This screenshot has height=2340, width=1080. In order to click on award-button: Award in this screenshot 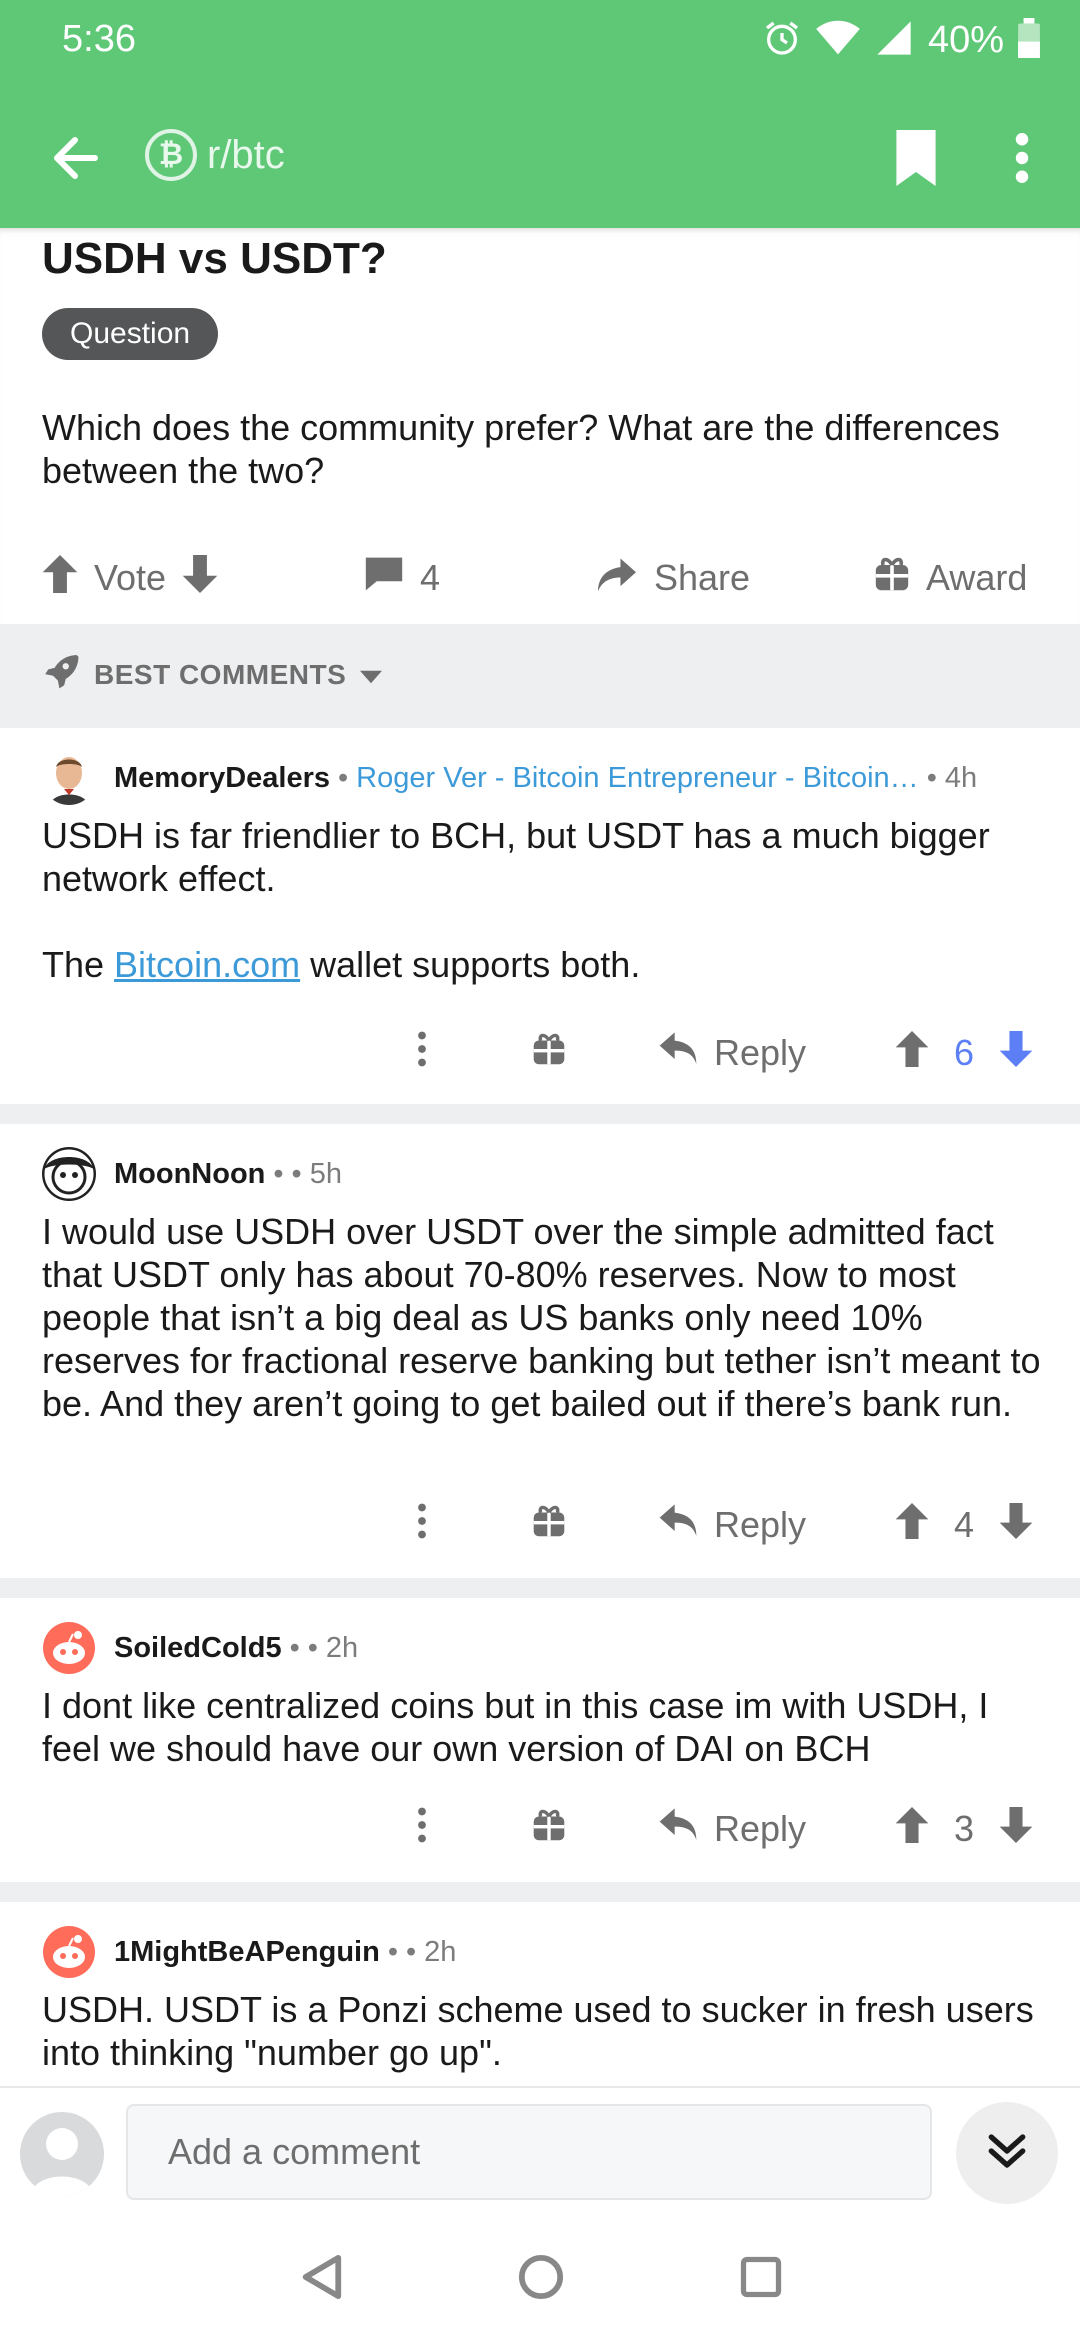, I will do `click(950, 578)`.